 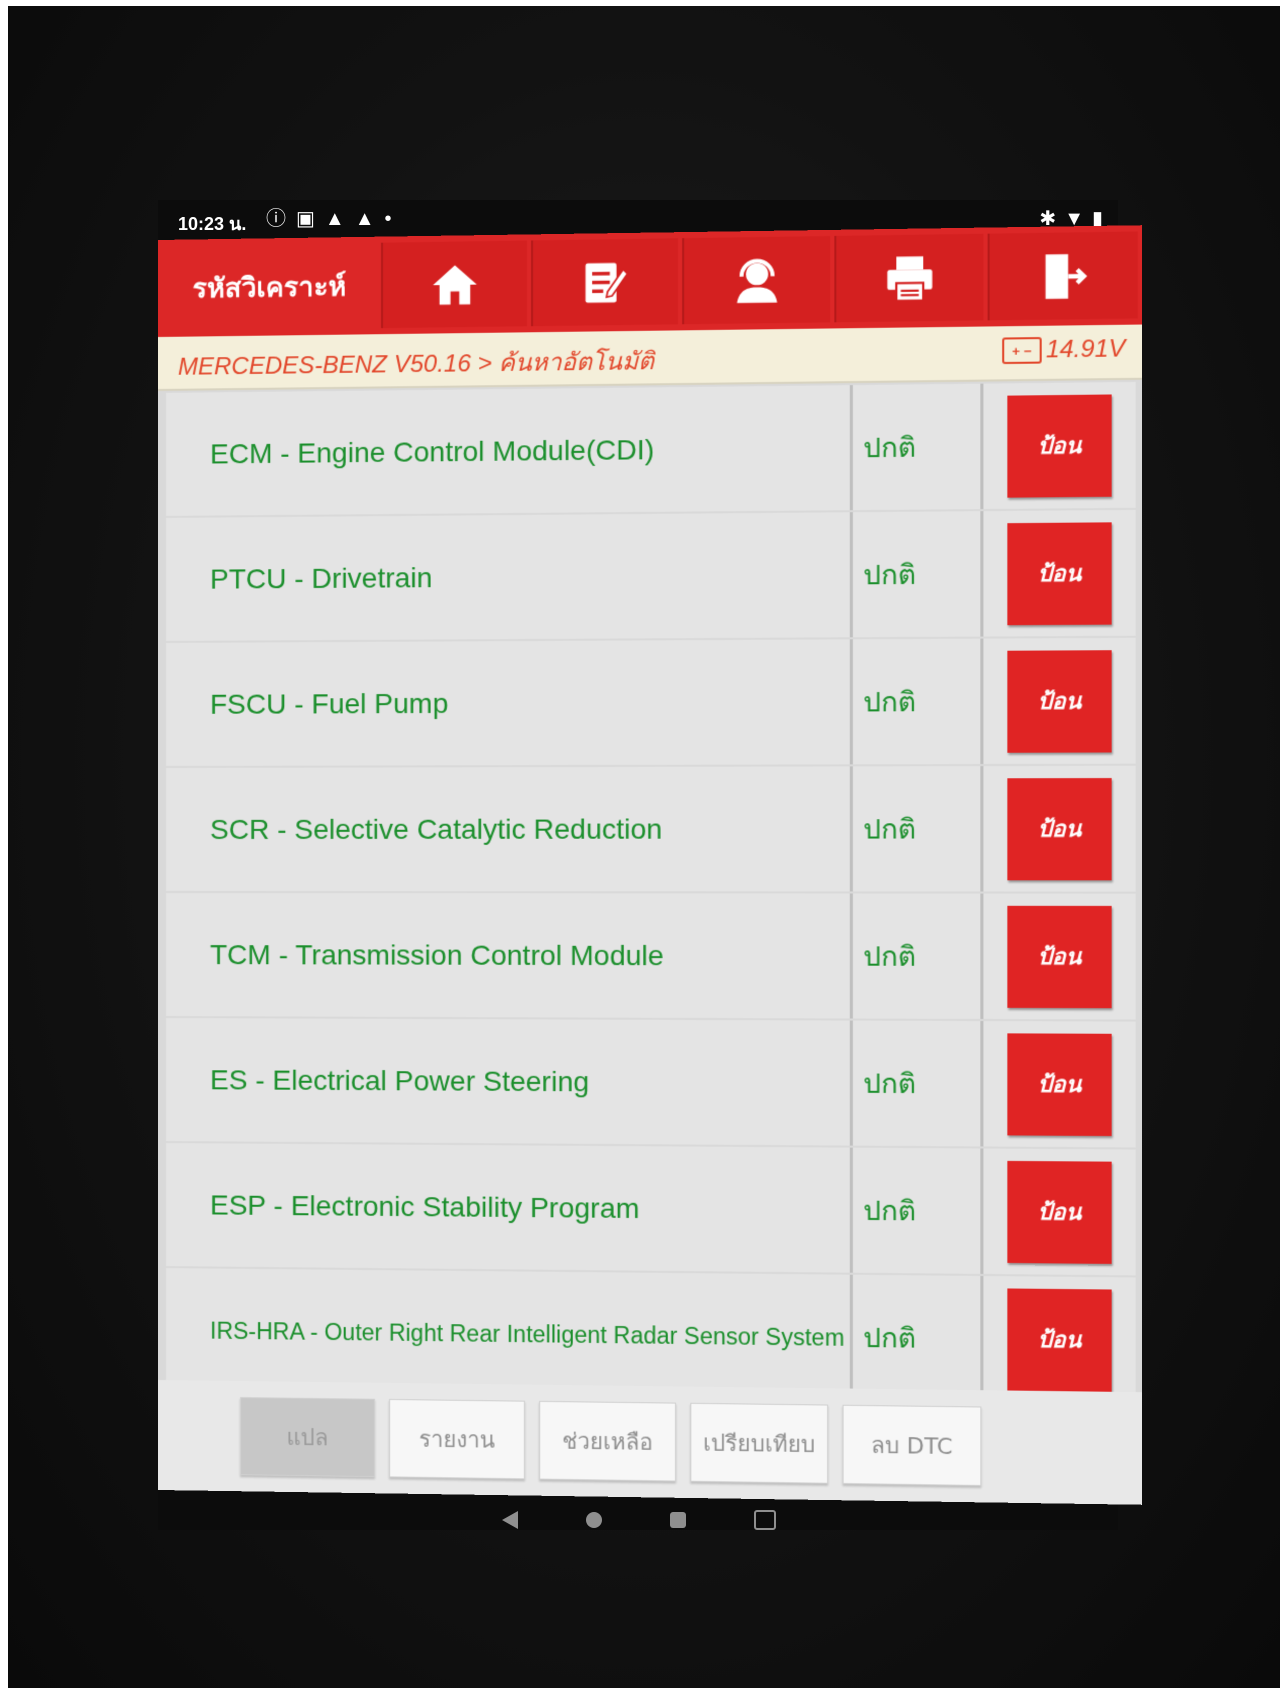 I want to click on home-icon, so click(x=454, y=284).